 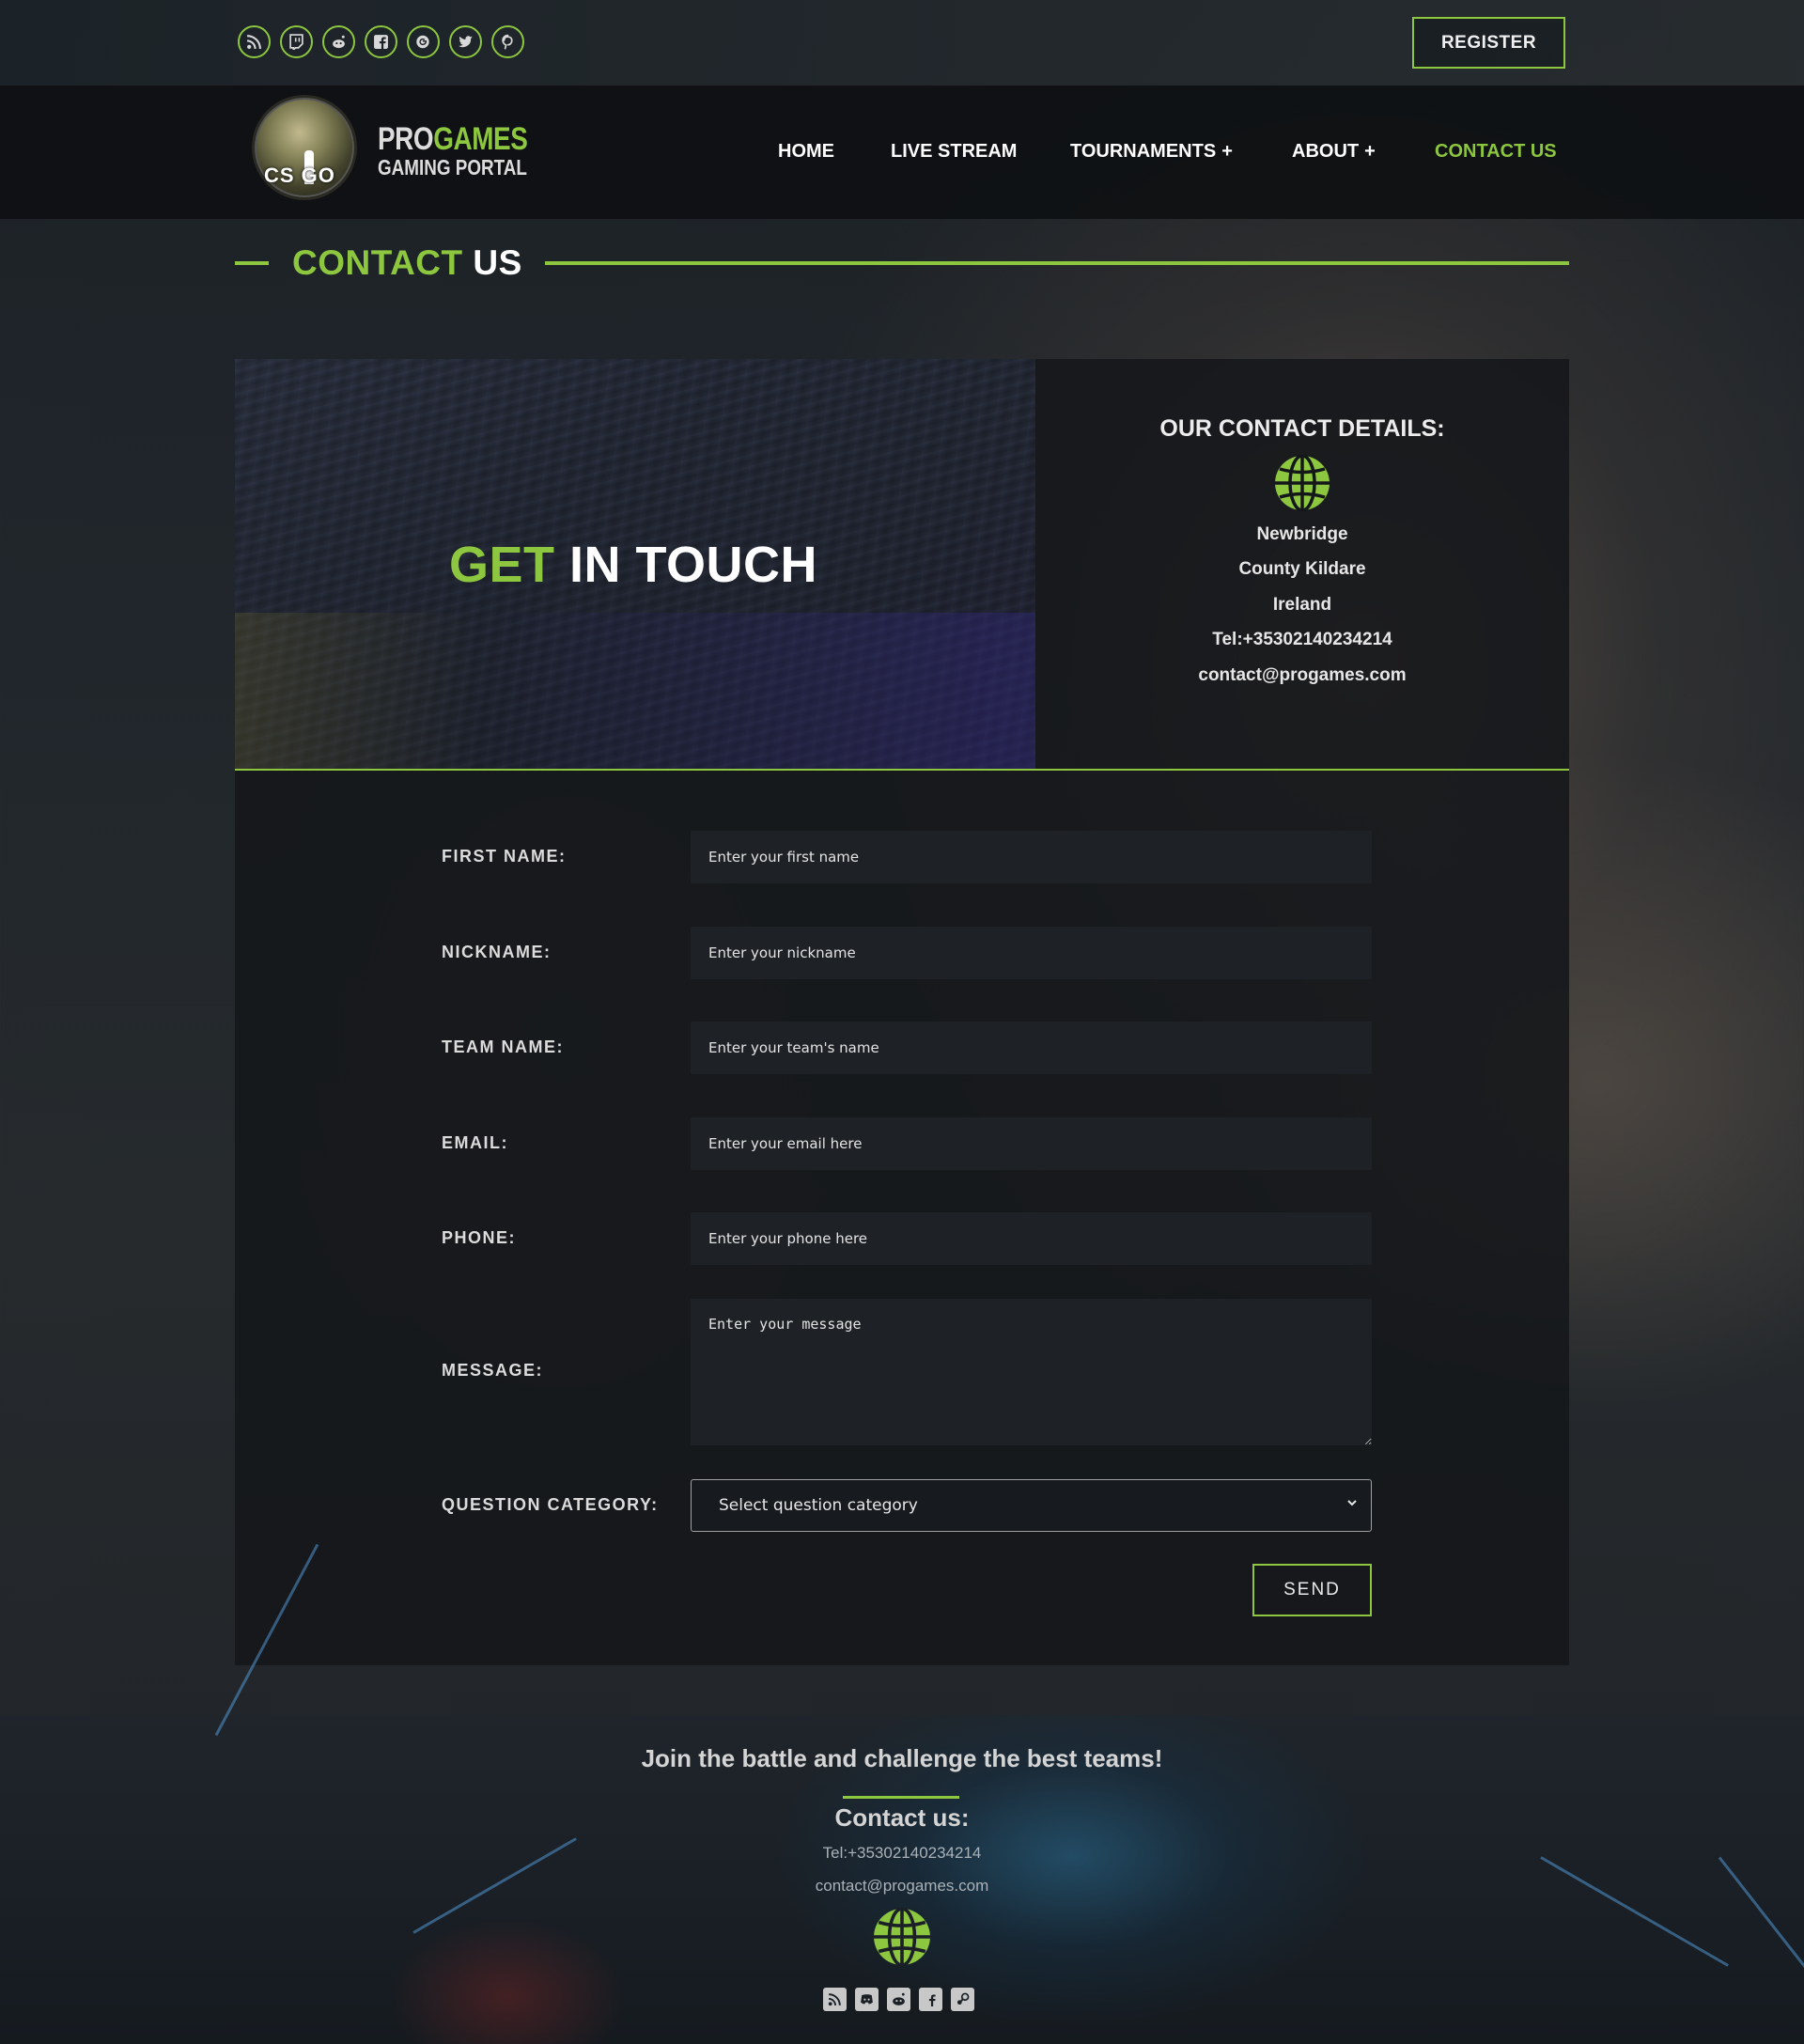 I want to click on nickname-label: NICKNAME:, so click(x=497, y=952).